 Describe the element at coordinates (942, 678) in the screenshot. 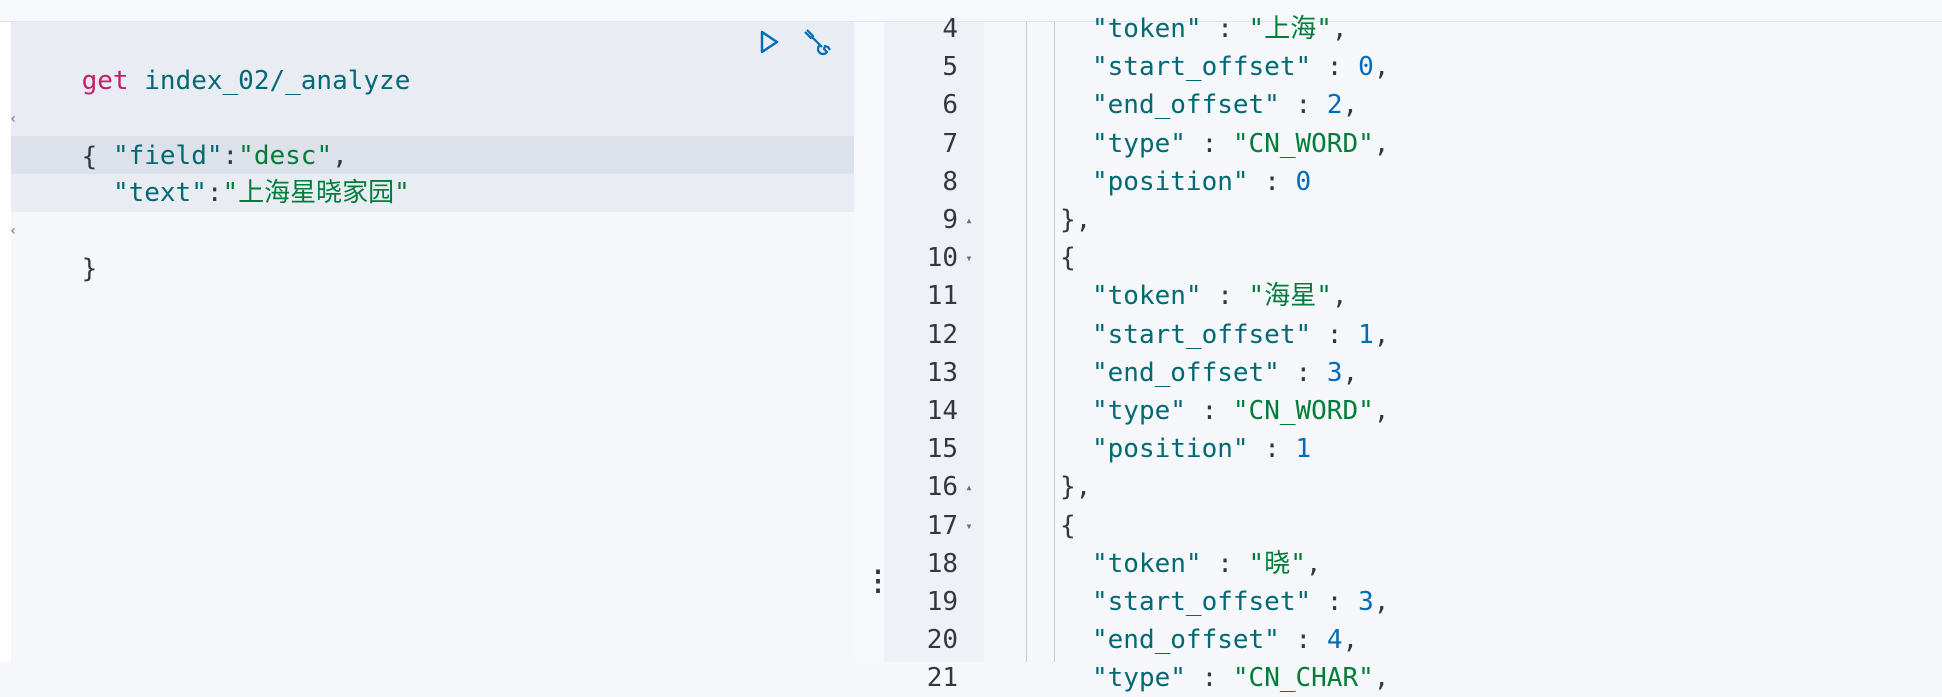

I see `line-number: 21` at that location.